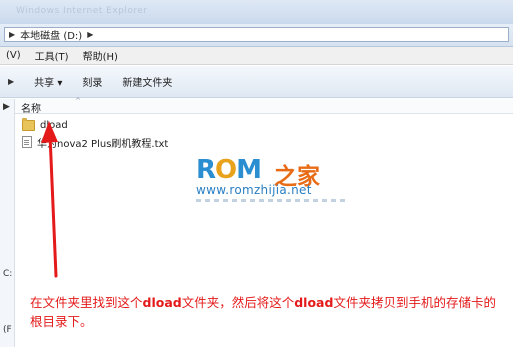 Image resolution: width=513 pixels, height=347 pixels. What do you see at coordinates (238, 302) in the screenshot?
I see `instruction-part2: 文件夹，然后将这个` at bounding box center [238, 302].